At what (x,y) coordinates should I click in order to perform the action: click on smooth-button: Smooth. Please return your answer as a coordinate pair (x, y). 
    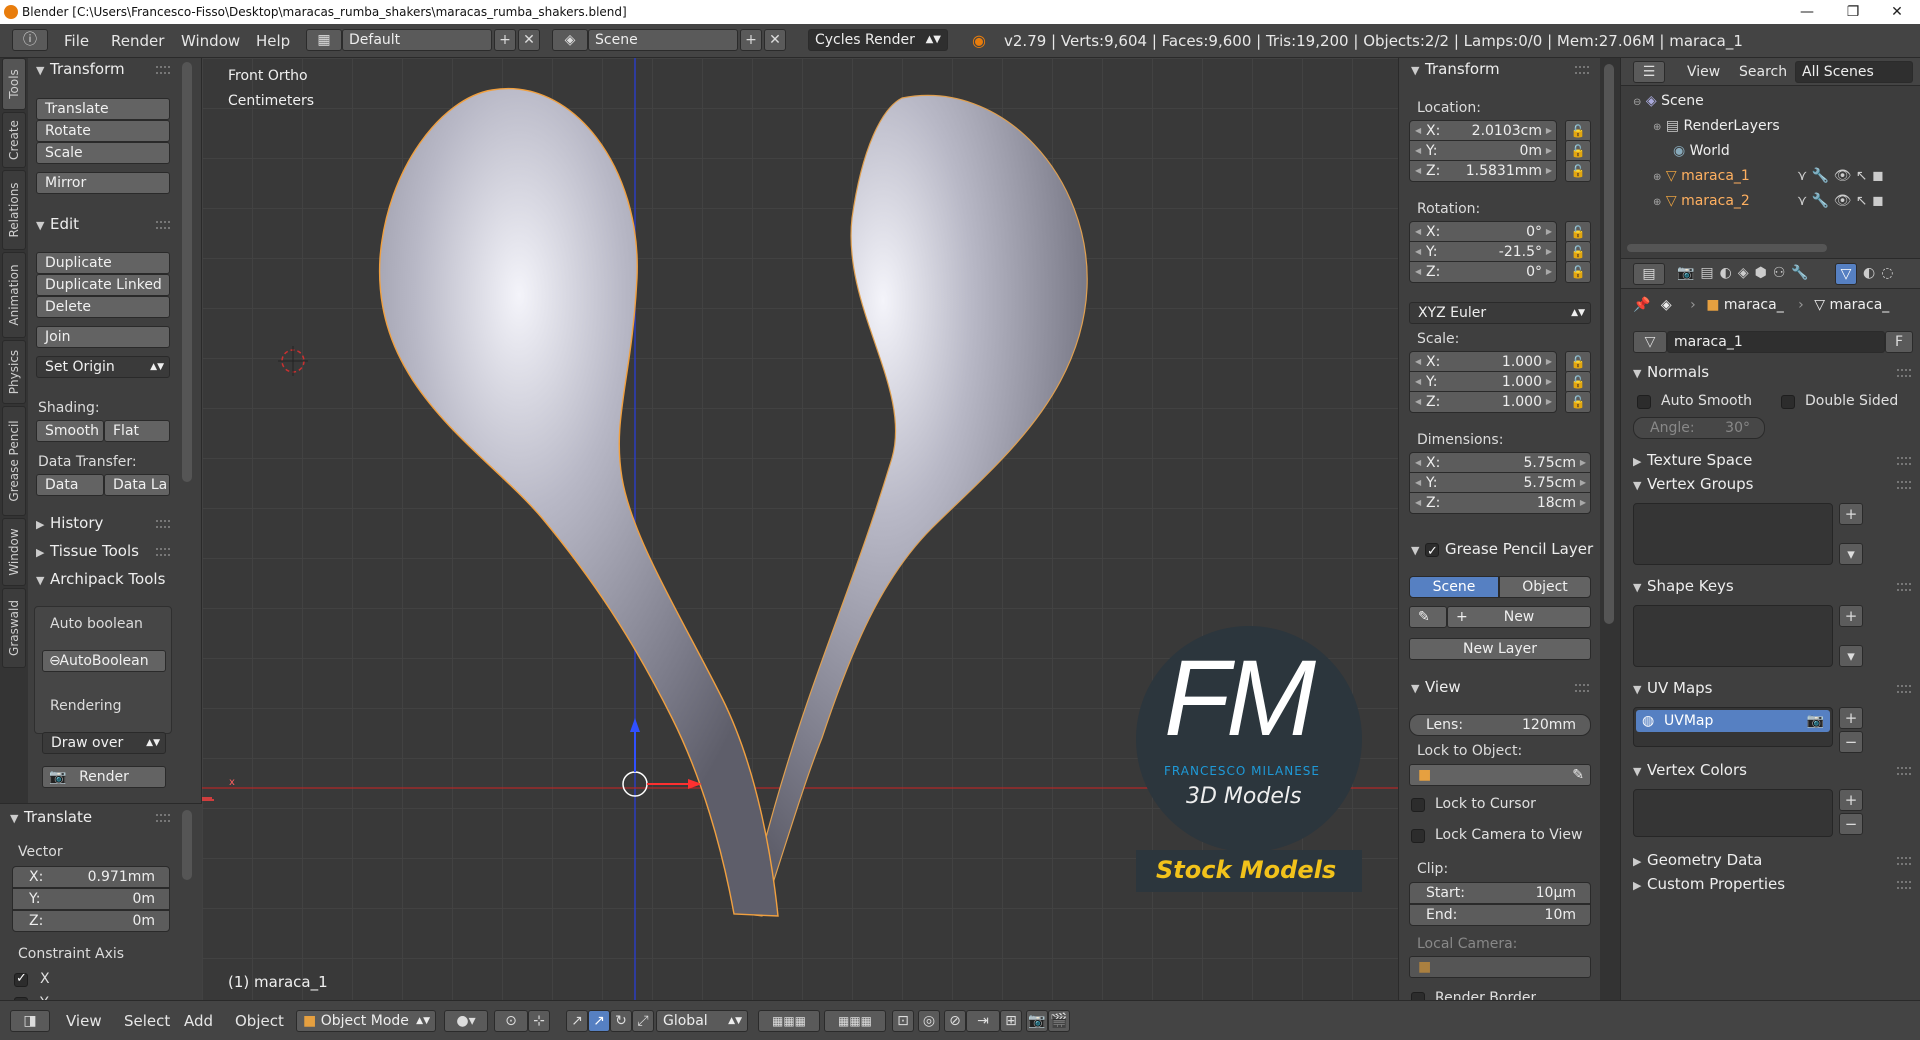
    Looking at the image, I should click on (70, 431).